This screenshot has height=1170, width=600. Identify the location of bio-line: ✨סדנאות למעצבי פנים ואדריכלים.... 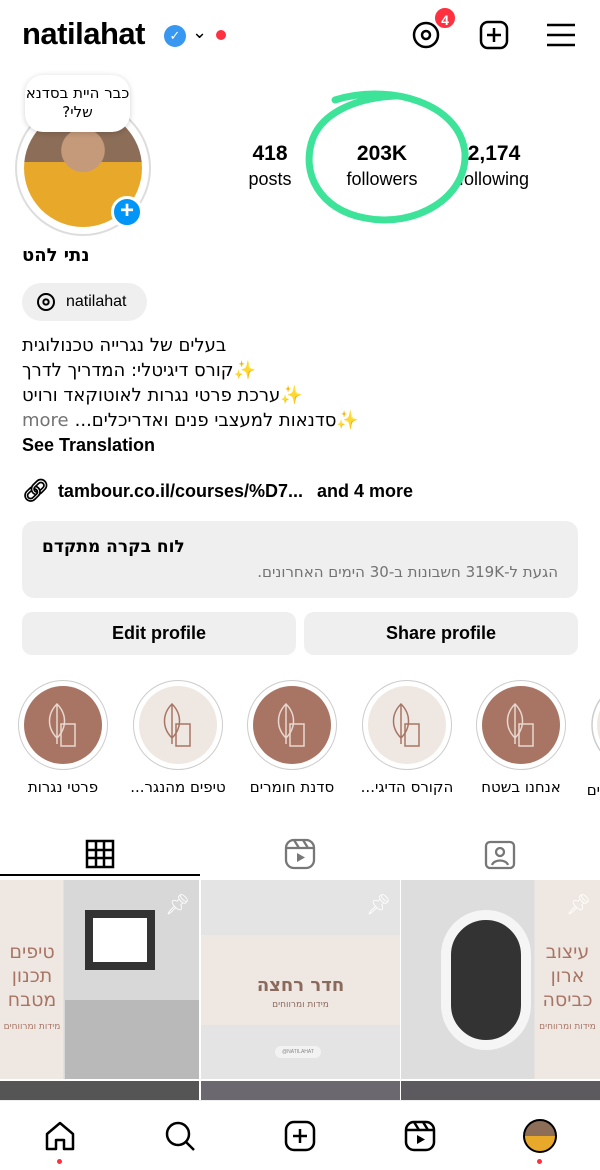
(216, 420).